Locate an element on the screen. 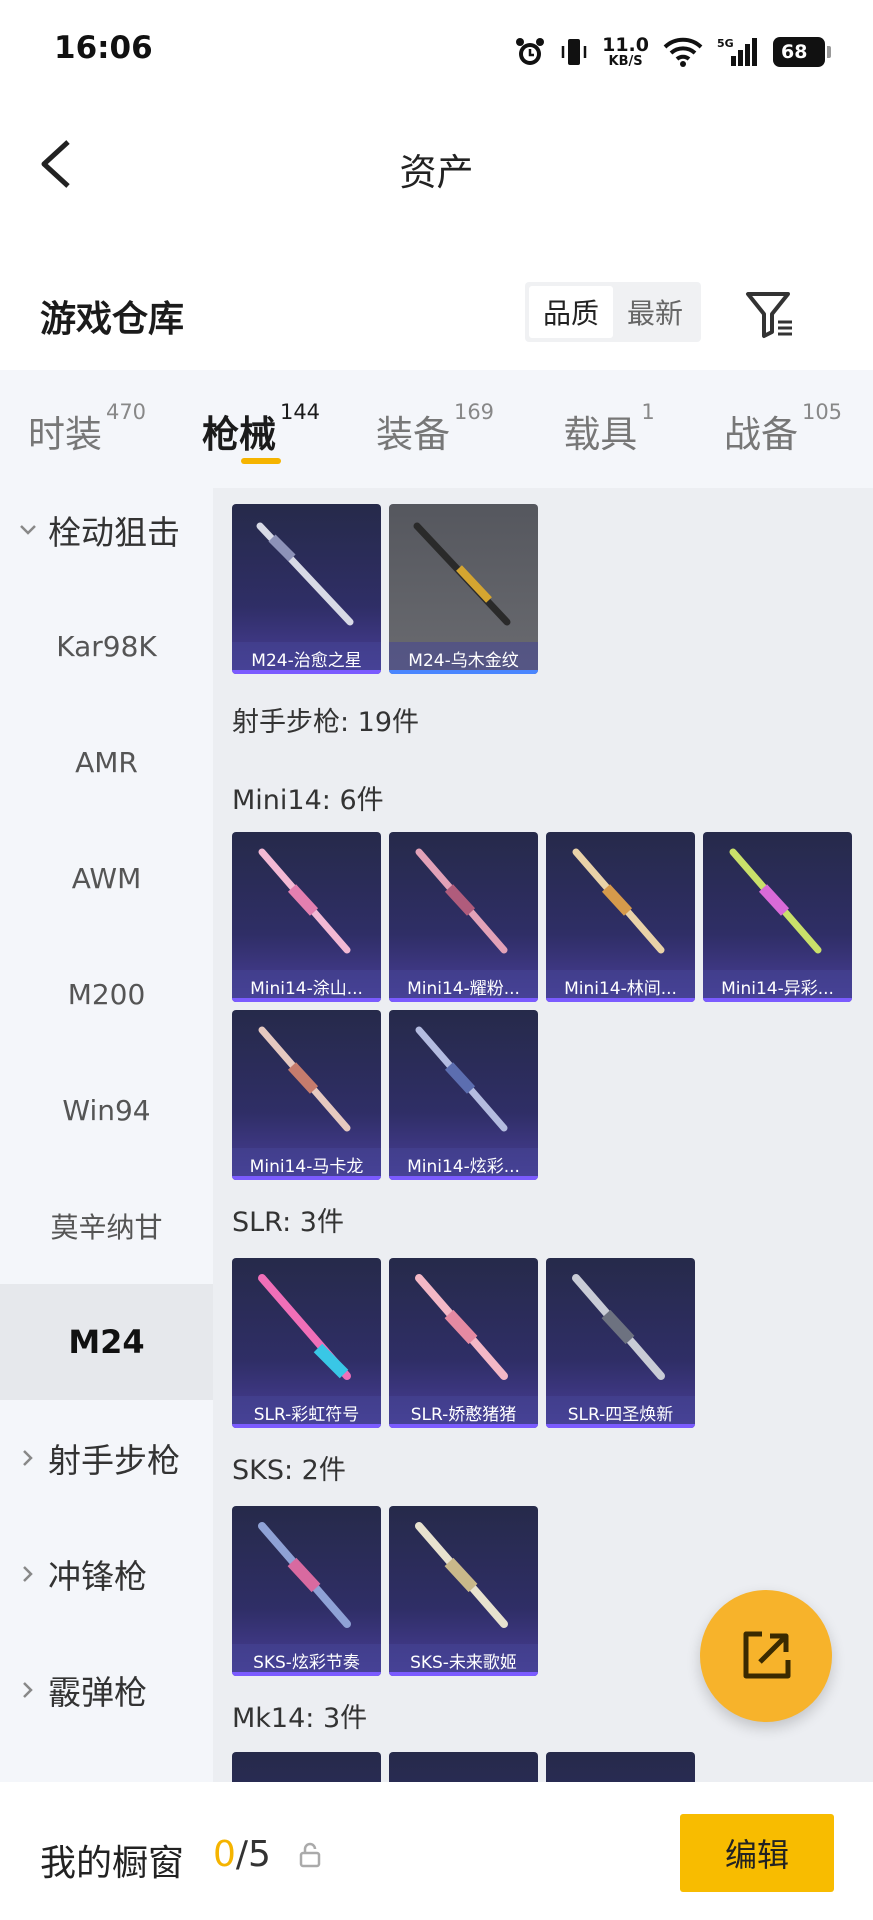  subcategory-heading: Mini14: 6件 is located at coordinates (308, 800).